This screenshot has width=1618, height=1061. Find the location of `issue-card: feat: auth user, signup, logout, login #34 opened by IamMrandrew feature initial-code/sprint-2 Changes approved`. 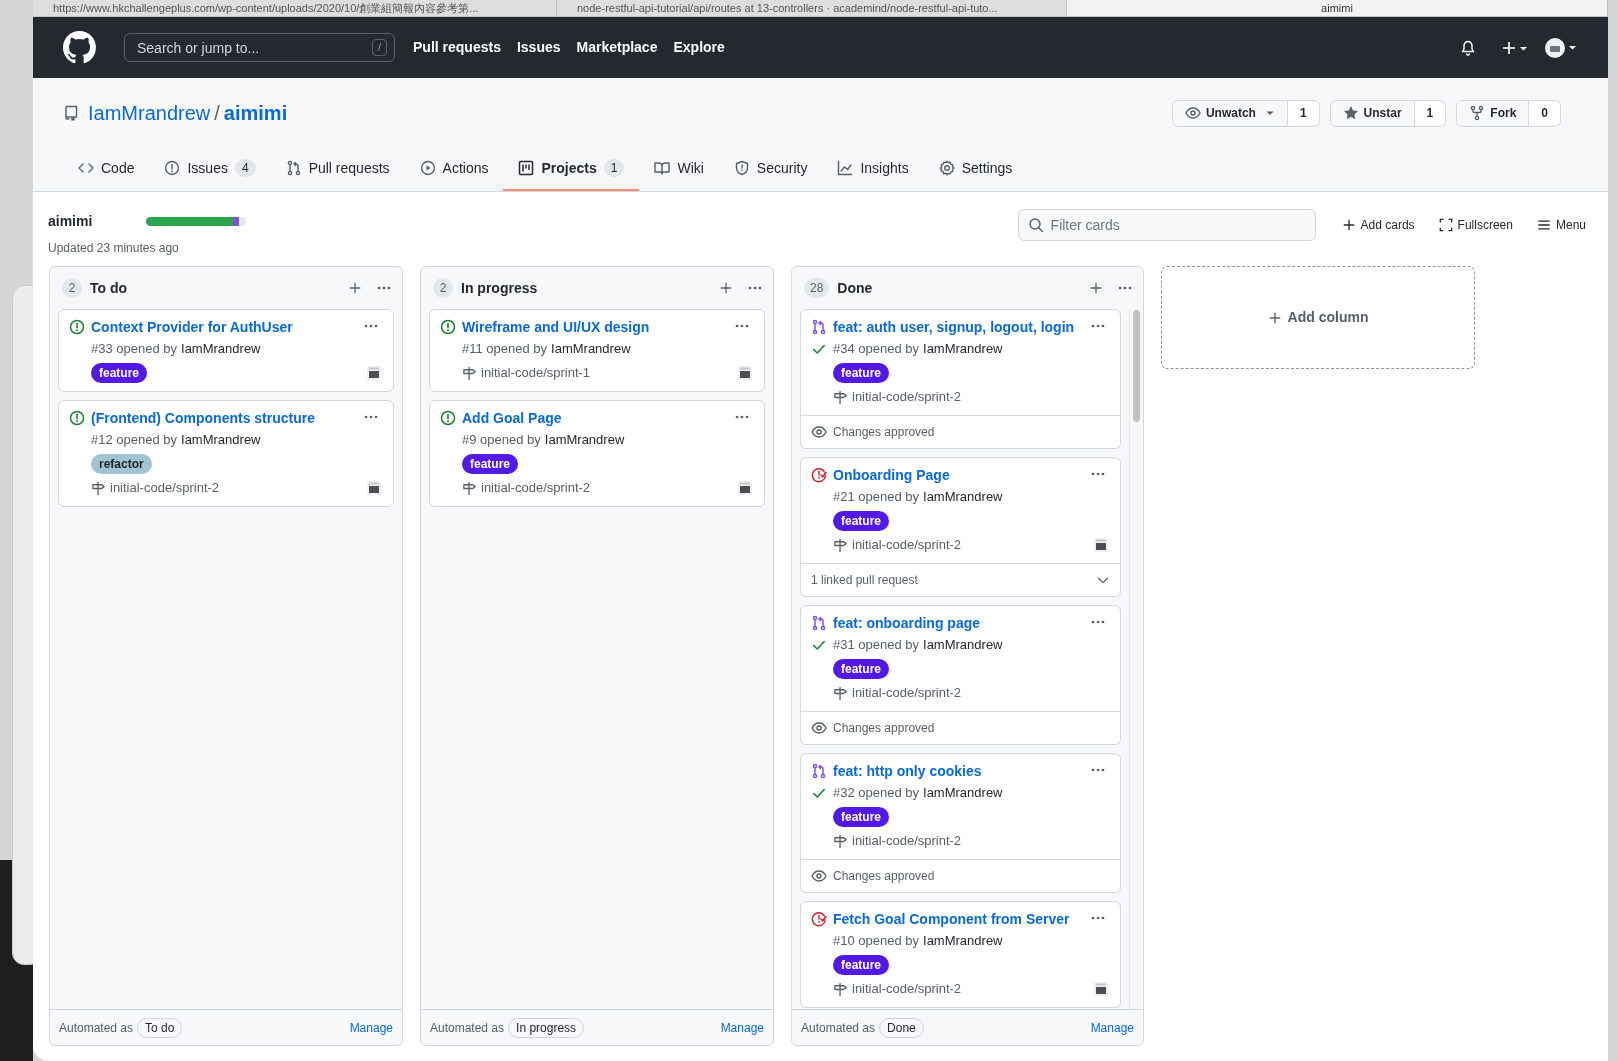

issue-card: feat: auth user, signup, logout, login #34 opened by IamMrandrew feature initial-code/sprint-2 Changes approved is located at coordinates (960, 379).